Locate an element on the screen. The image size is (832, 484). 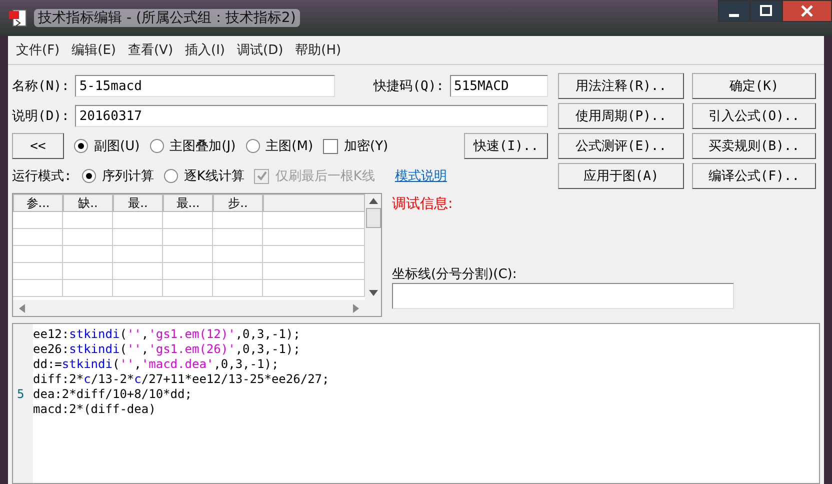
close-icon is located at coordinates (807, 11).